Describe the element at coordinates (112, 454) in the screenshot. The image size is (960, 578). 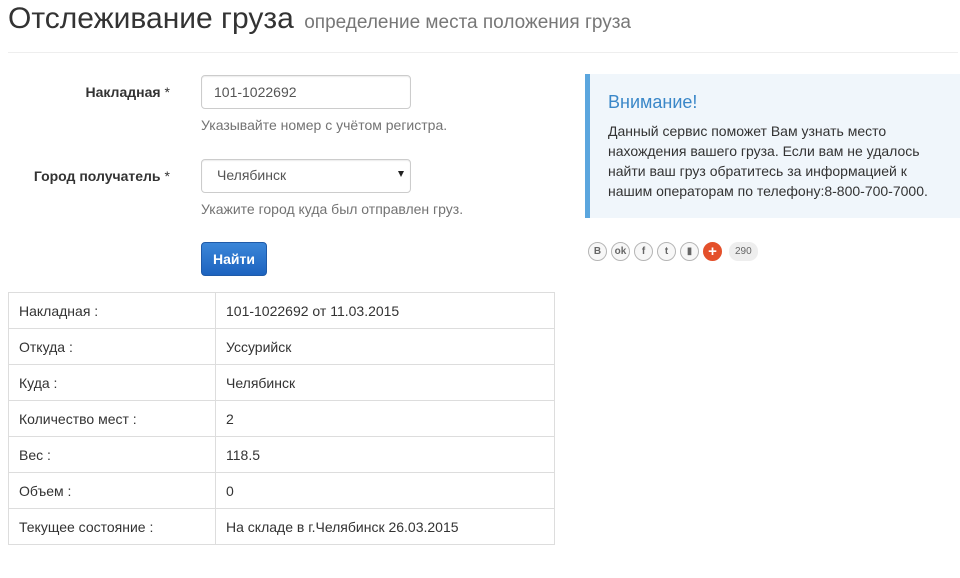
I see `table-cell-key: Вес :` at that location.